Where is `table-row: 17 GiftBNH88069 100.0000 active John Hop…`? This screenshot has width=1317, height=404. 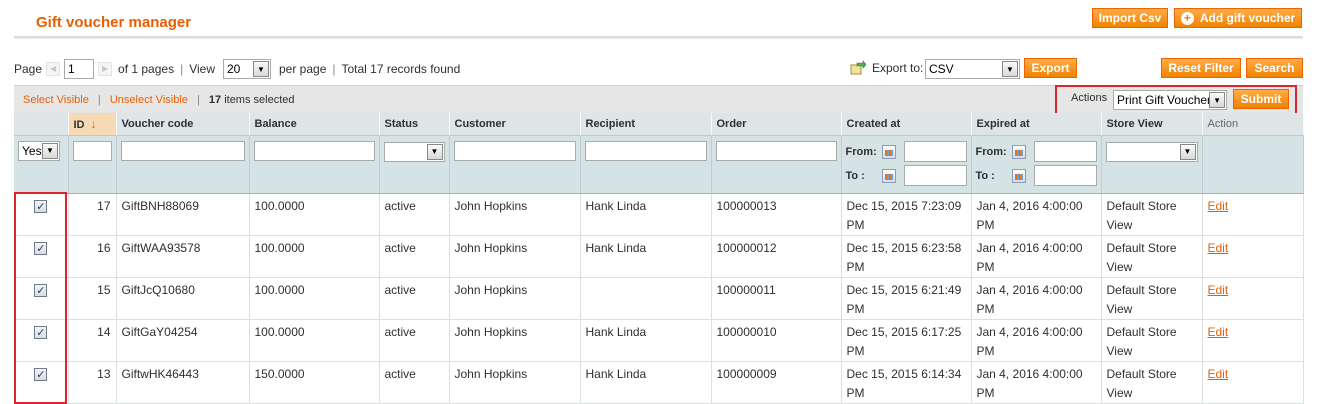
table-row: 17 GiftBNH88069 100.0000 active John Hop… is located at coordinates (659, 214).